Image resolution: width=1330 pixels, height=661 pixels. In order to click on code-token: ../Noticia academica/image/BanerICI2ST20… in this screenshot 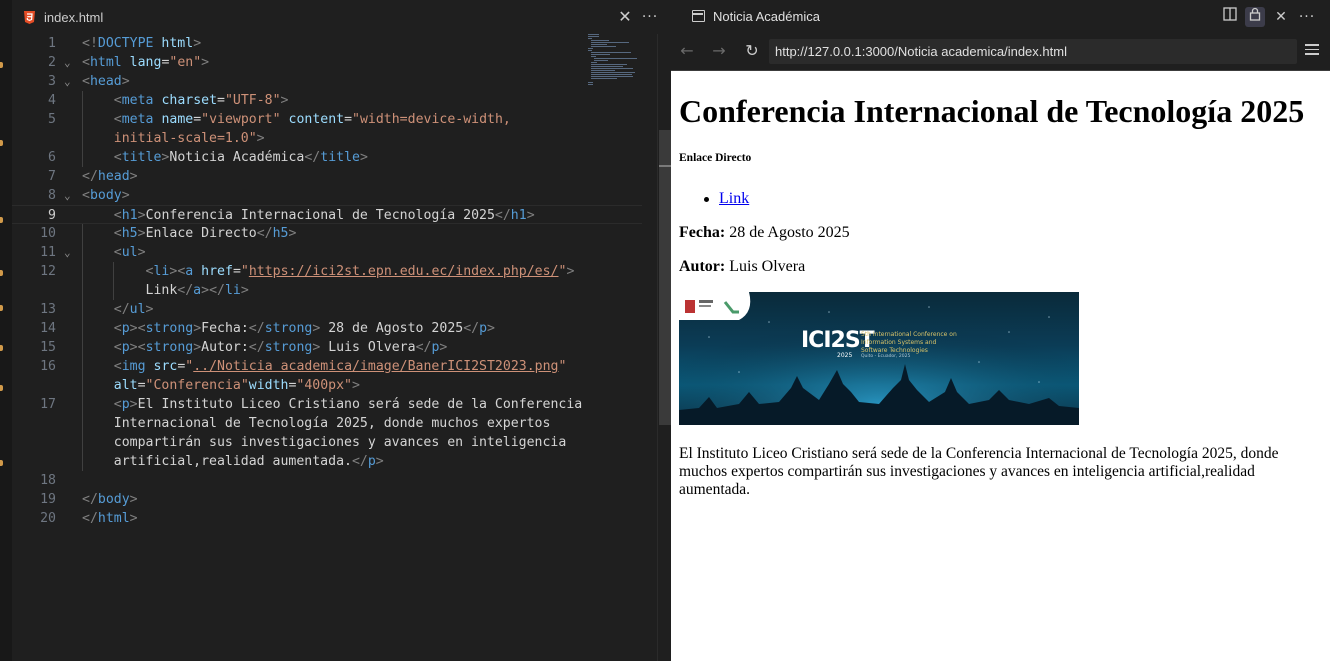, I will do `click(376, 366)`.